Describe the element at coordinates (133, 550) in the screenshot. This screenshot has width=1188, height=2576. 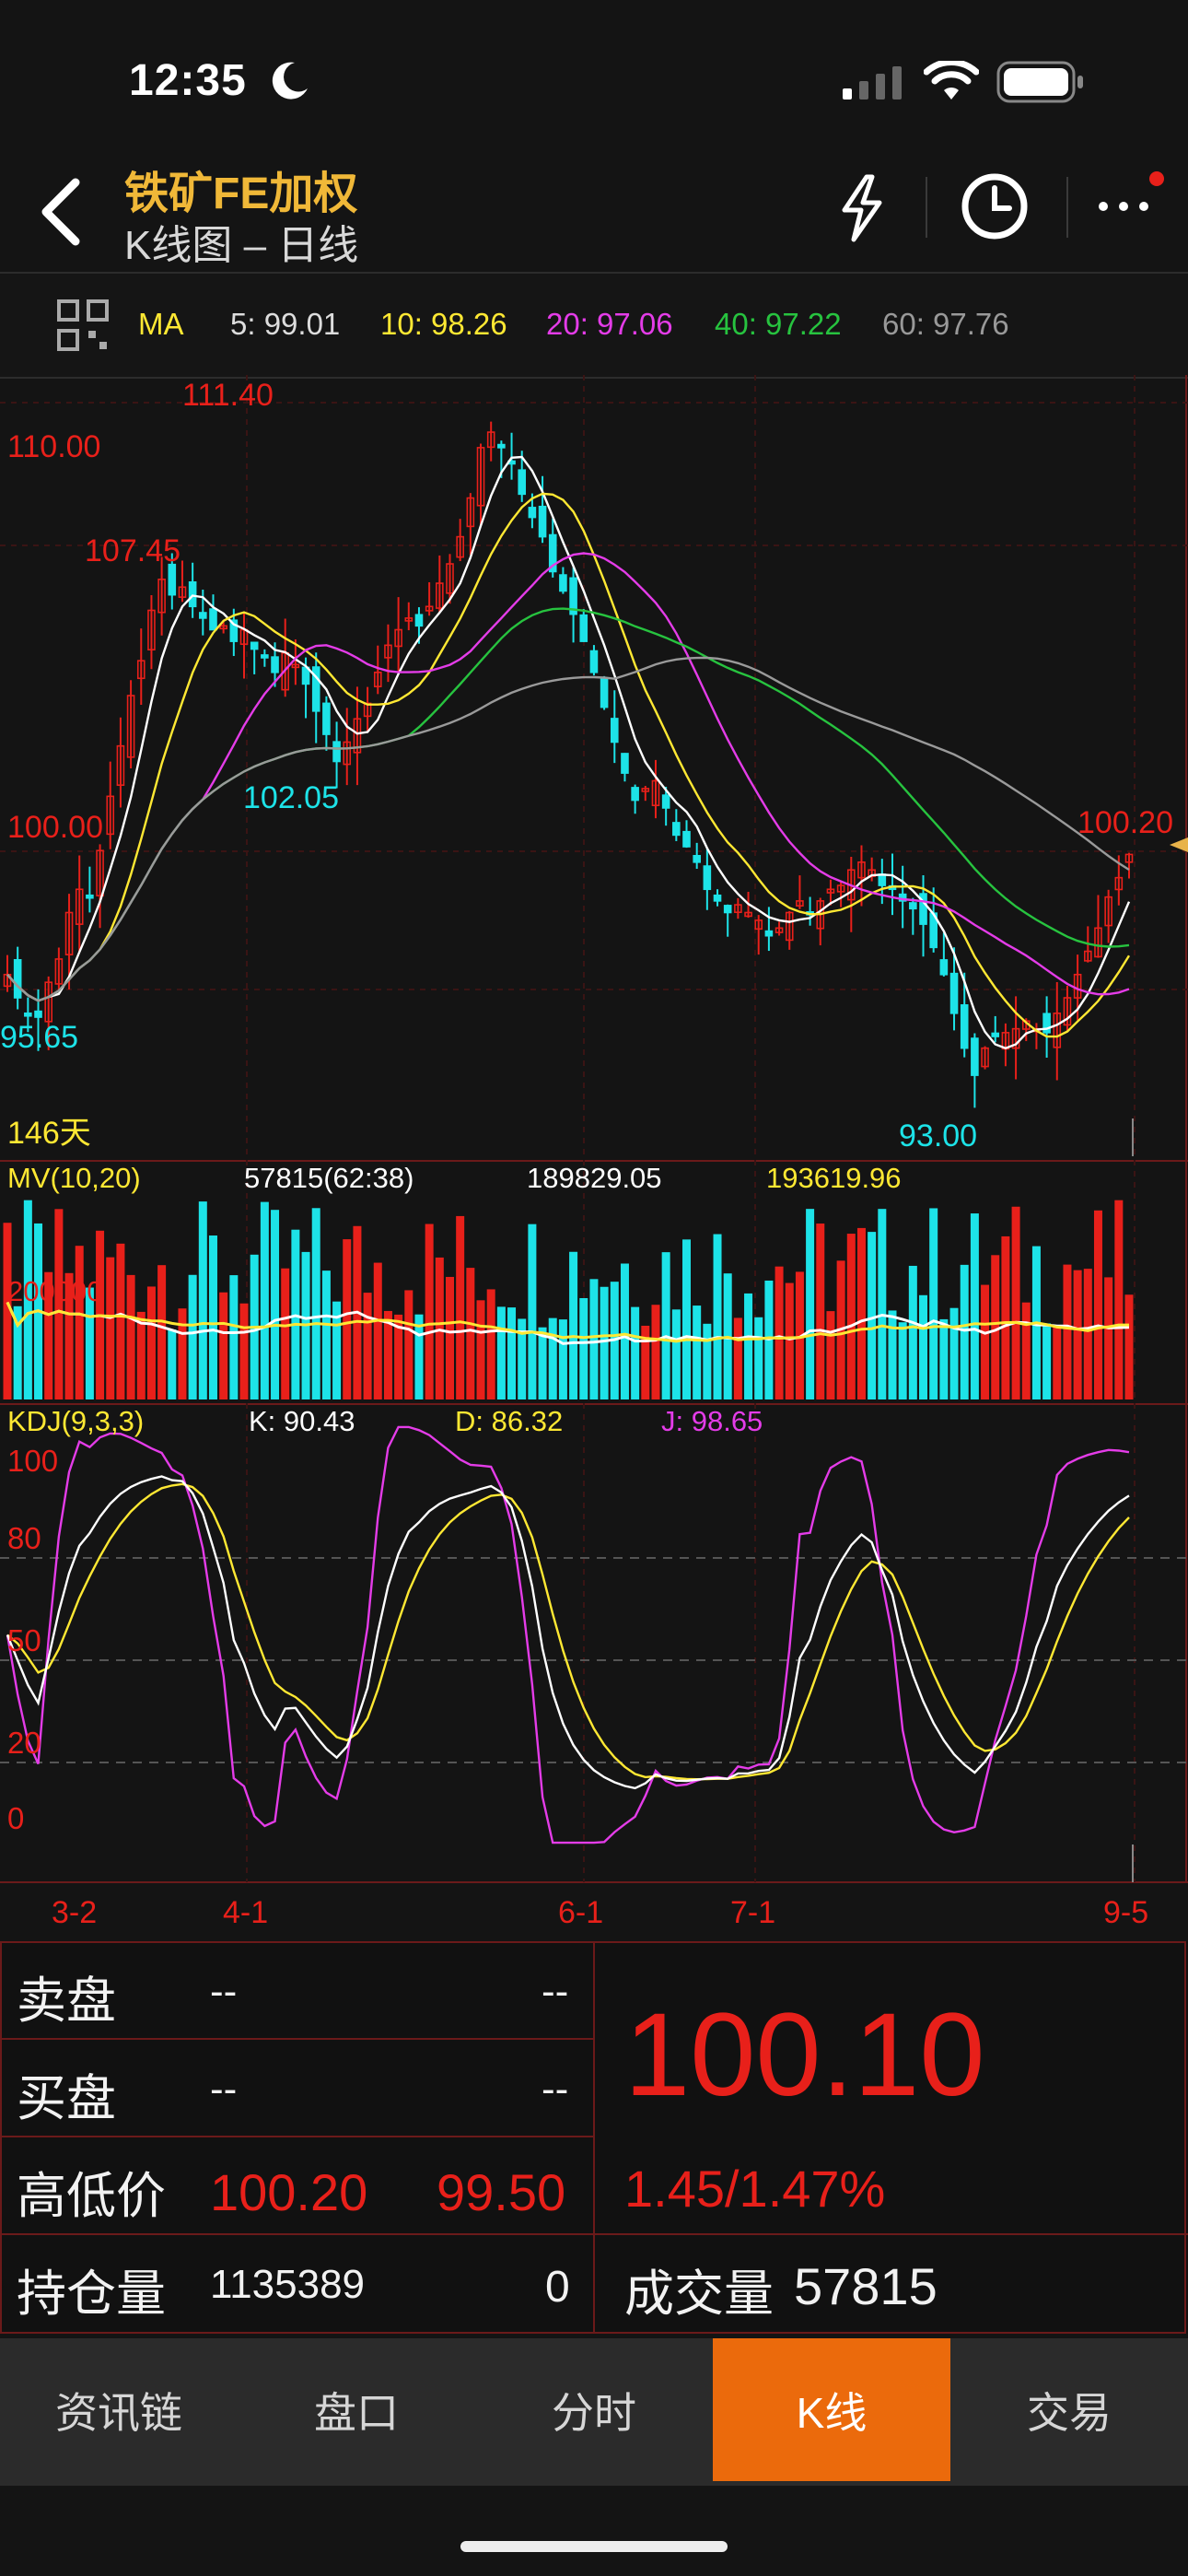
I see `price-label-107: 107.45` at that location.